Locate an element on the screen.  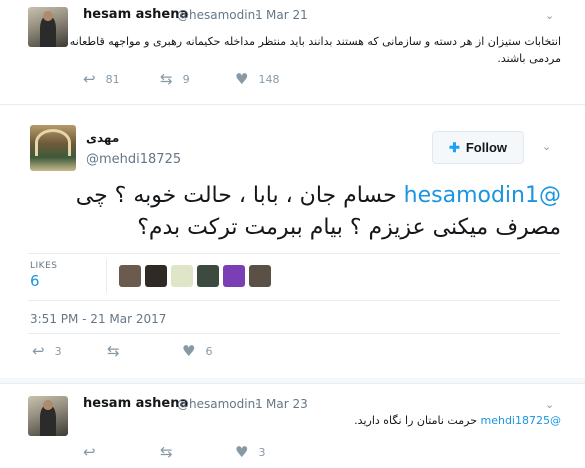
author-name: مهدی is located at coordinates (102, 138).